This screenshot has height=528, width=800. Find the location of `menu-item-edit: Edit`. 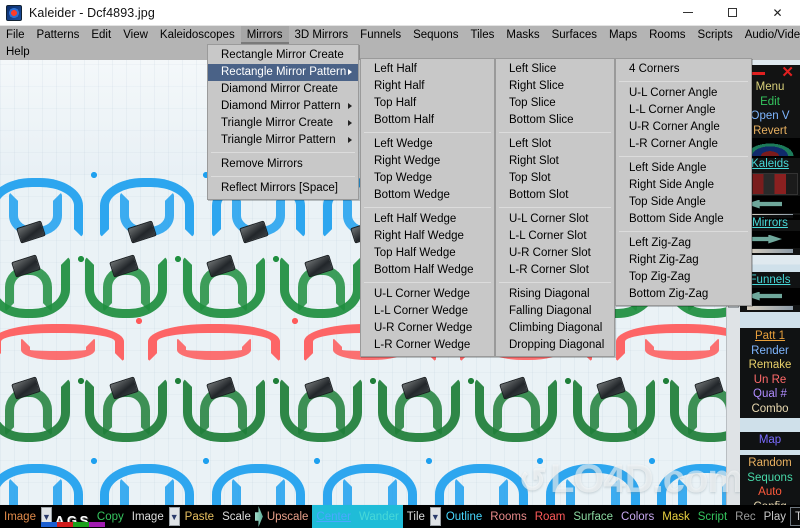

menu-item-edit: Edit is located at coordinates (101, 35).